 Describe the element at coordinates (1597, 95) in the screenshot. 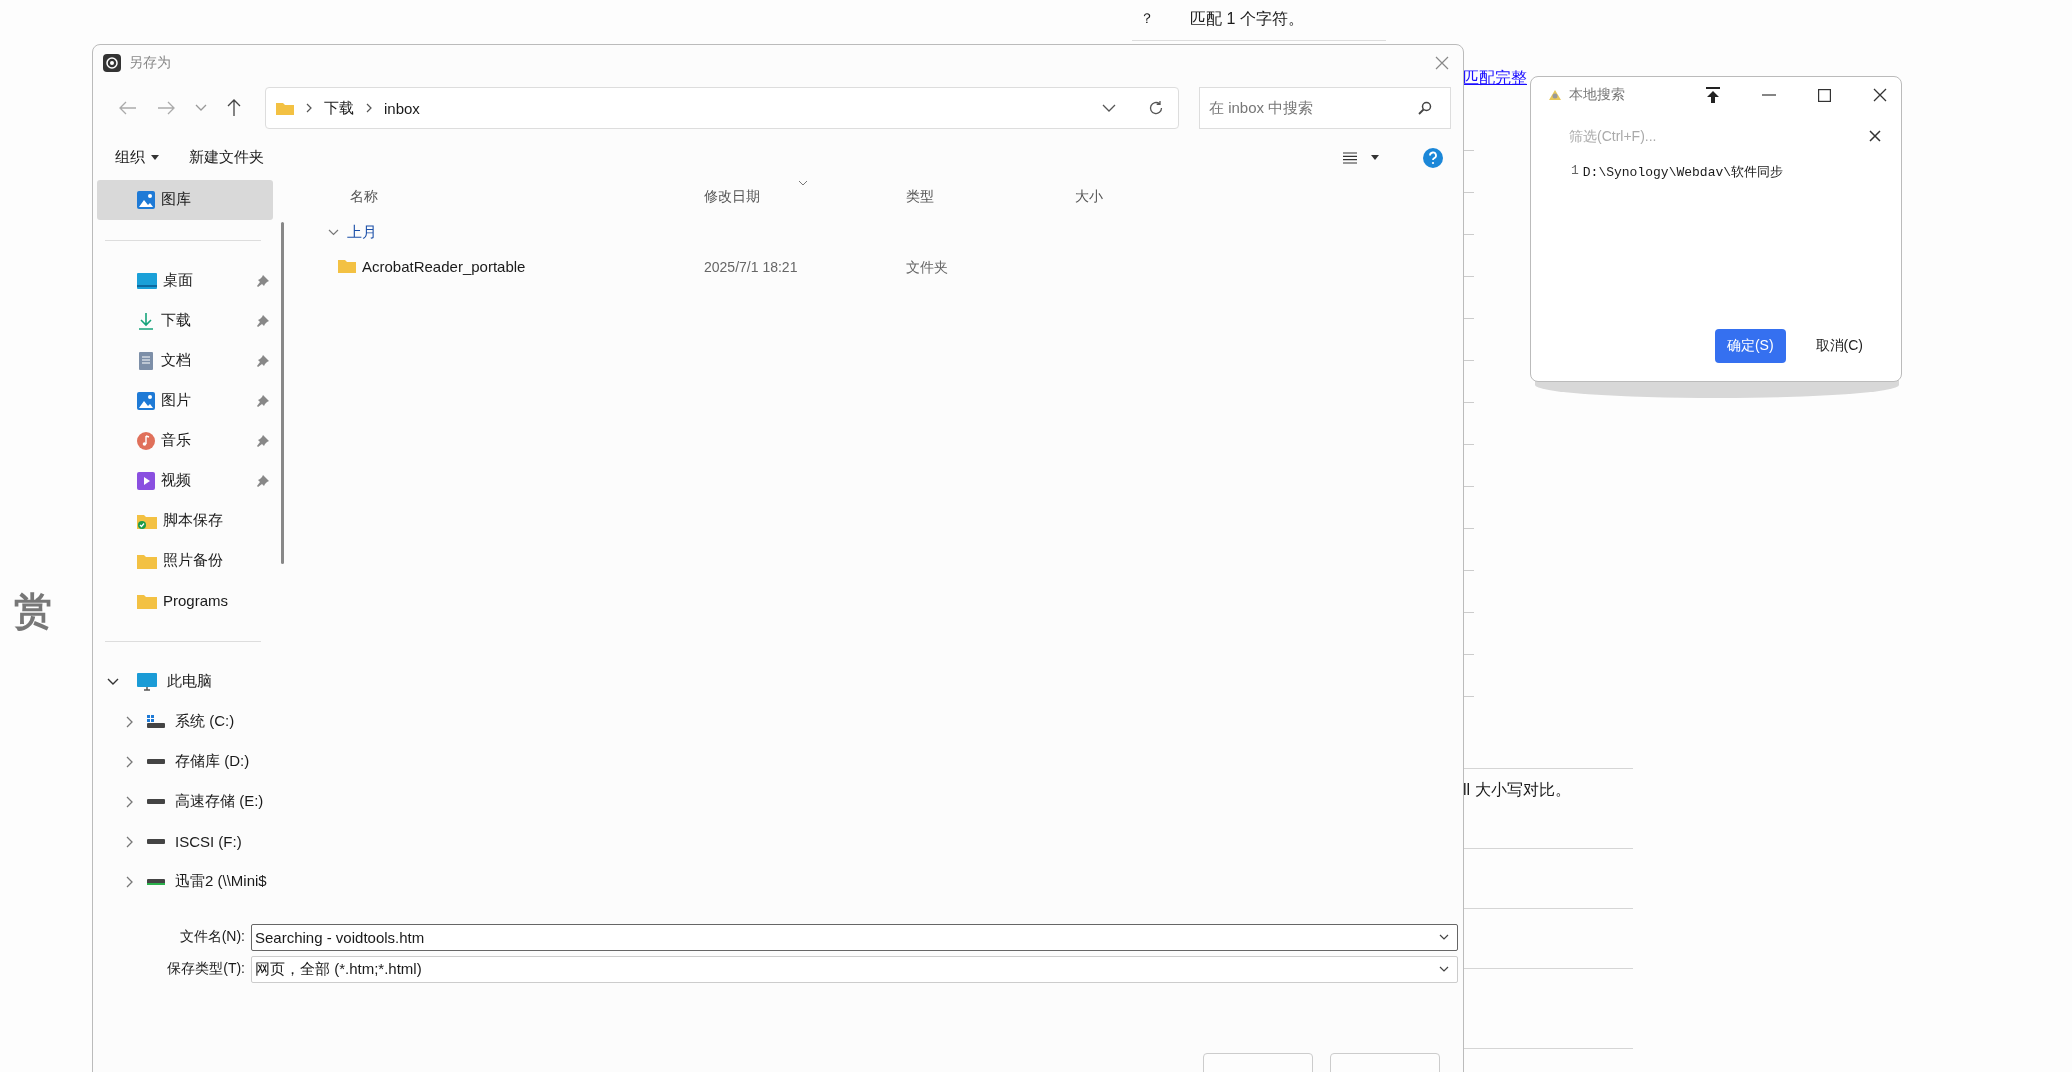

I see `window-title: 本地搜索` at that location.